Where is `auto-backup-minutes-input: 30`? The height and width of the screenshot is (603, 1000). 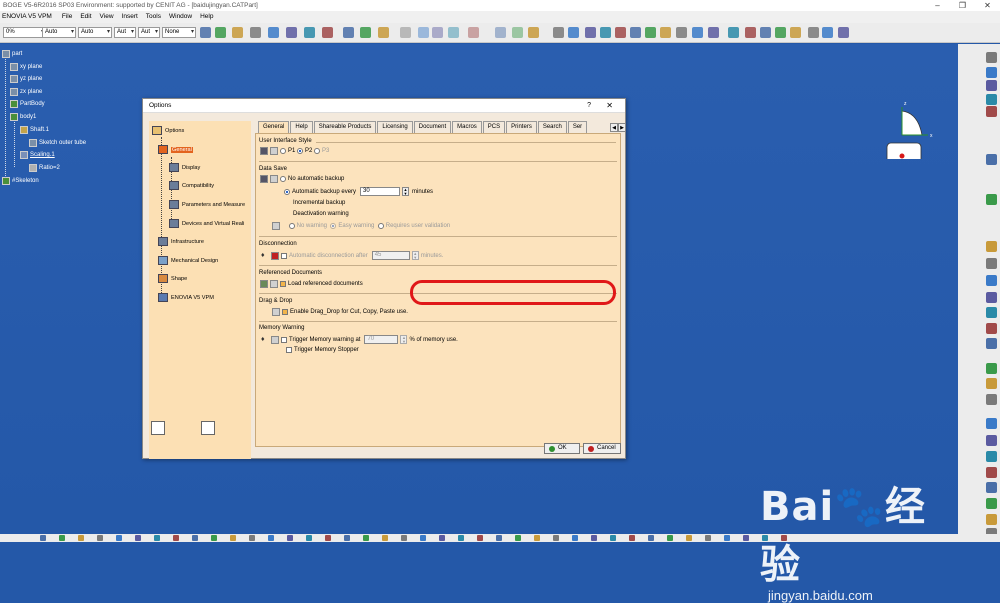
auto-backup-minutes-input: 30 is located at coordinates (380, 191).